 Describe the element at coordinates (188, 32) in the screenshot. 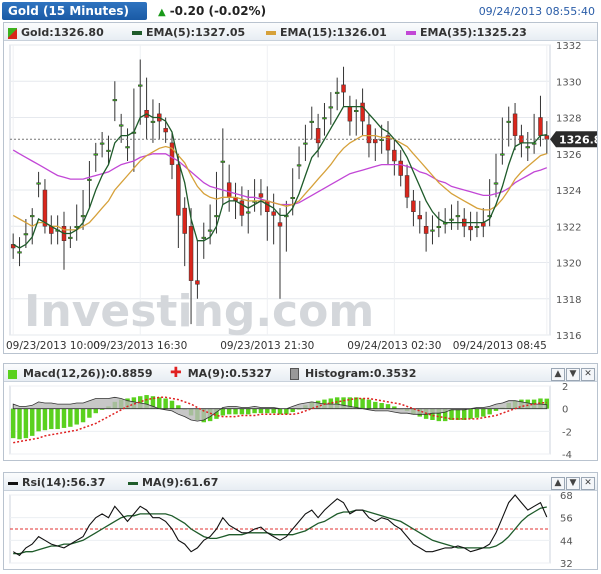

I see `legend-ema5: EMA(5):1327.05` at that location.